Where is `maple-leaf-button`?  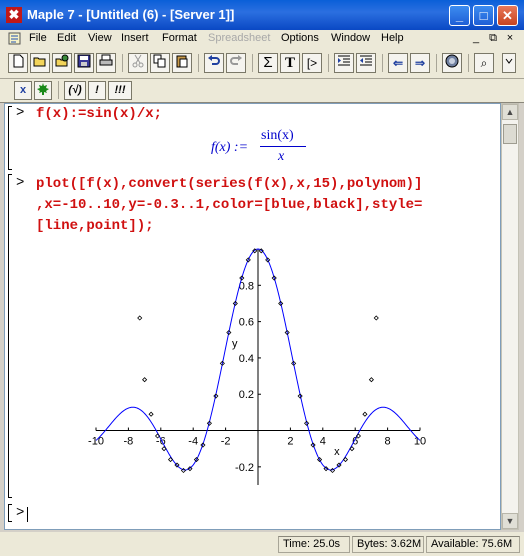 maple-leaf-button is located at coordinates (43, 90).